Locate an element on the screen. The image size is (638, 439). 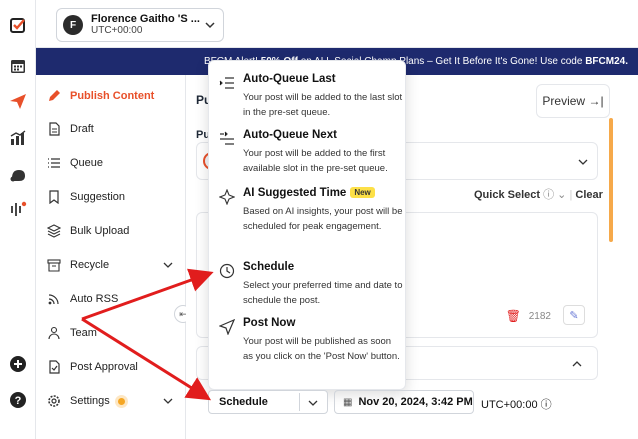
sidebar-item-post-approval: Post Approval is located at coordinates (112, 367).